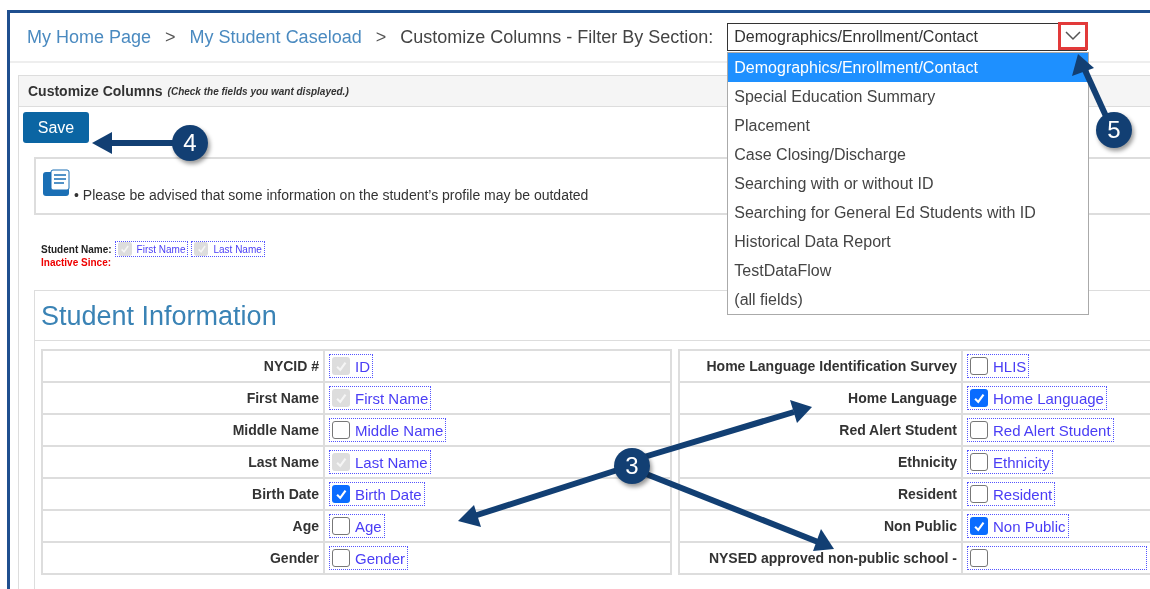 This screenshot has height=589, width=1150. I want to click on field-label: NYSED approved non-public school -, so click(832, 558).